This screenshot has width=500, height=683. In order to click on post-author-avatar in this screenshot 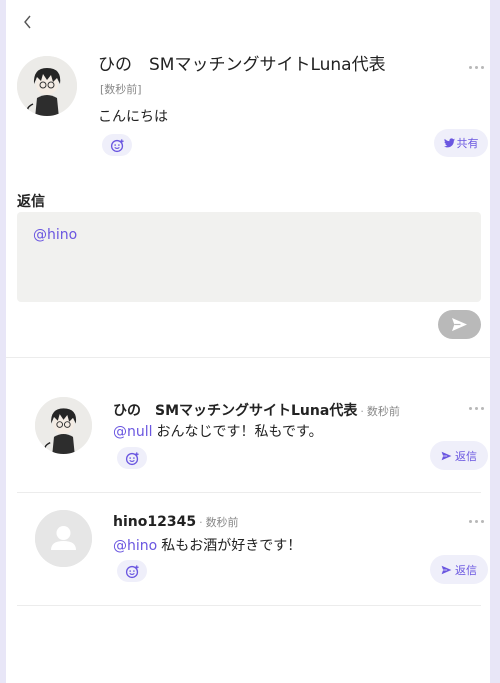, I will do `click(47, 86)`.